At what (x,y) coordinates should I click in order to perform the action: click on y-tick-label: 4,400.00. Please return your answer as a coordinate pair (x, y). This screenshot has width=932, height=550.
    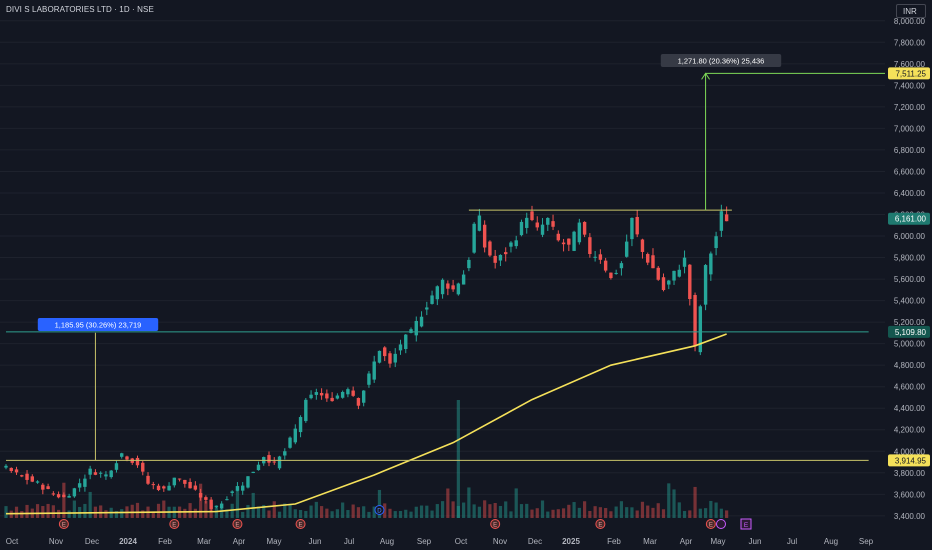
    Looking at the image, I should click on (910, 408).